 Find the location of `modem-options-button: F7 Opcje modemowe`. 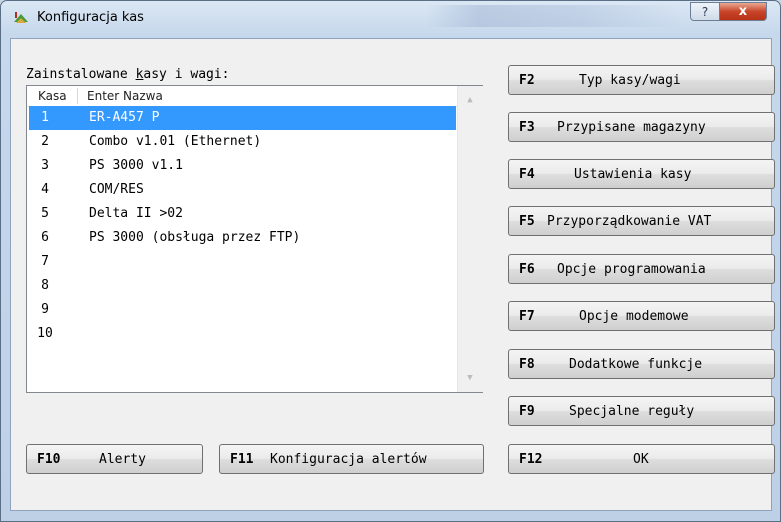

modem-options-button: F7 Opcje modemowe is located at coordinates (641, 316).